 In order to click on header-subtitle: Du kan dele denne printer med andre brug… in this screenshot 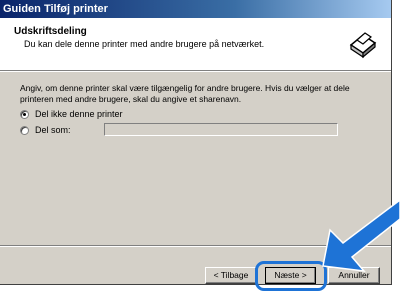, I will do `click(144, 44)`.